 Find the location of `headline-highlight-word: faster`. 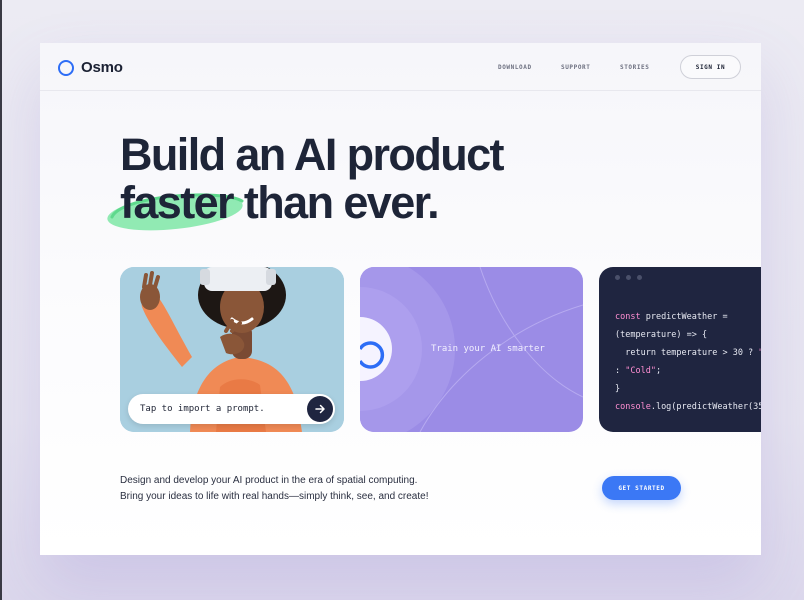

headline-highlight-word: faster is located at coordinates (177, 202).